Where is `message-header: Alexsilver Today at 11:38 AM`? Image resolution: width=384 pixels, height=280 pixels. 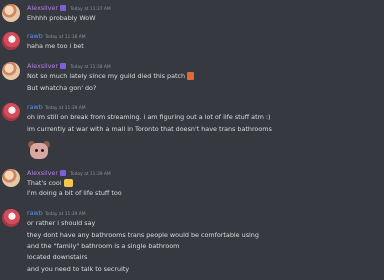 message-header: Alexsilver Today at 11:38 AM is located at coordinates (69, 67).